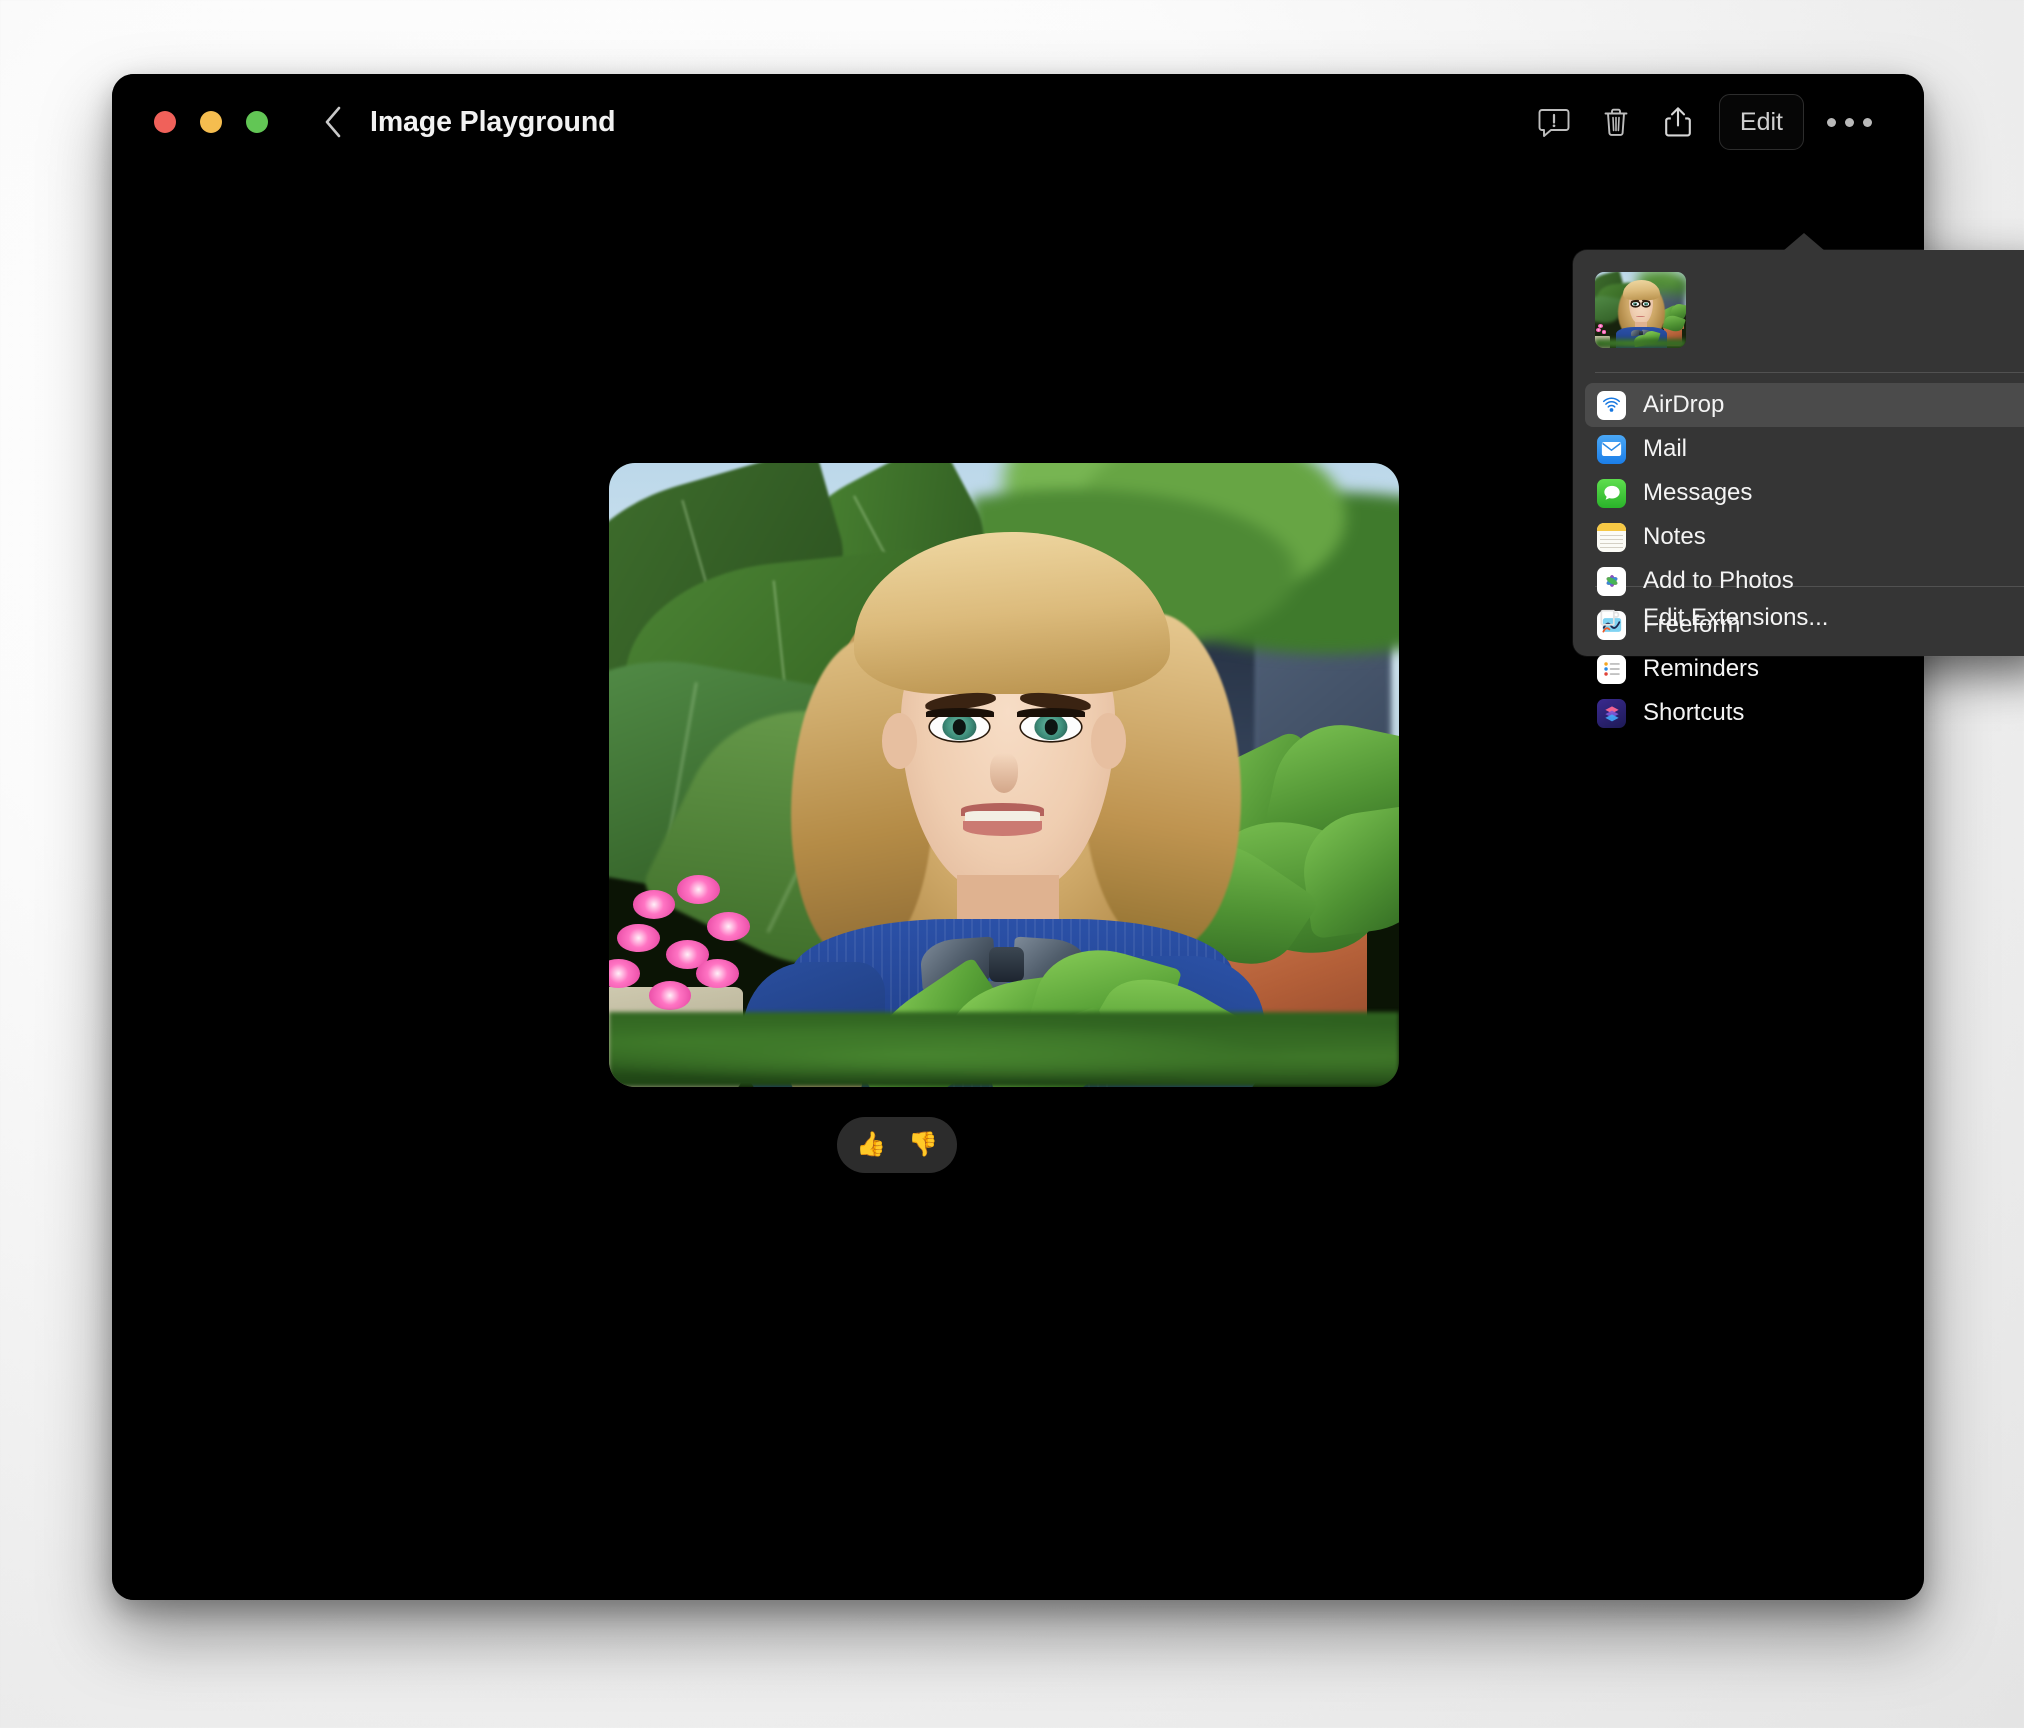  What do you see at coordinates (1804, 242) in the screenshot?
I see `popover-tail` at bounding box center [1804, 242].